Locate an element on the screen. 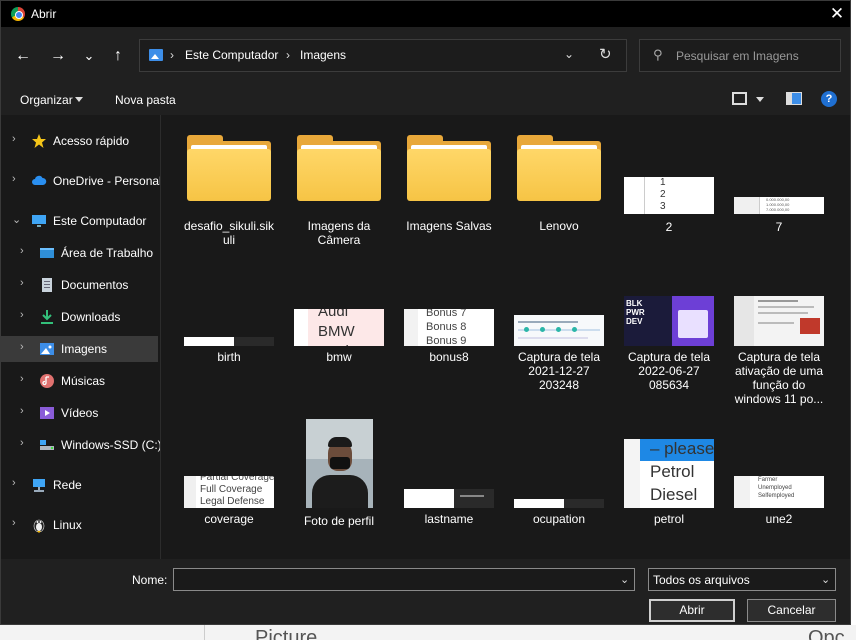  recent-locations-button: ⌄ is located at coordinates (89, 56).